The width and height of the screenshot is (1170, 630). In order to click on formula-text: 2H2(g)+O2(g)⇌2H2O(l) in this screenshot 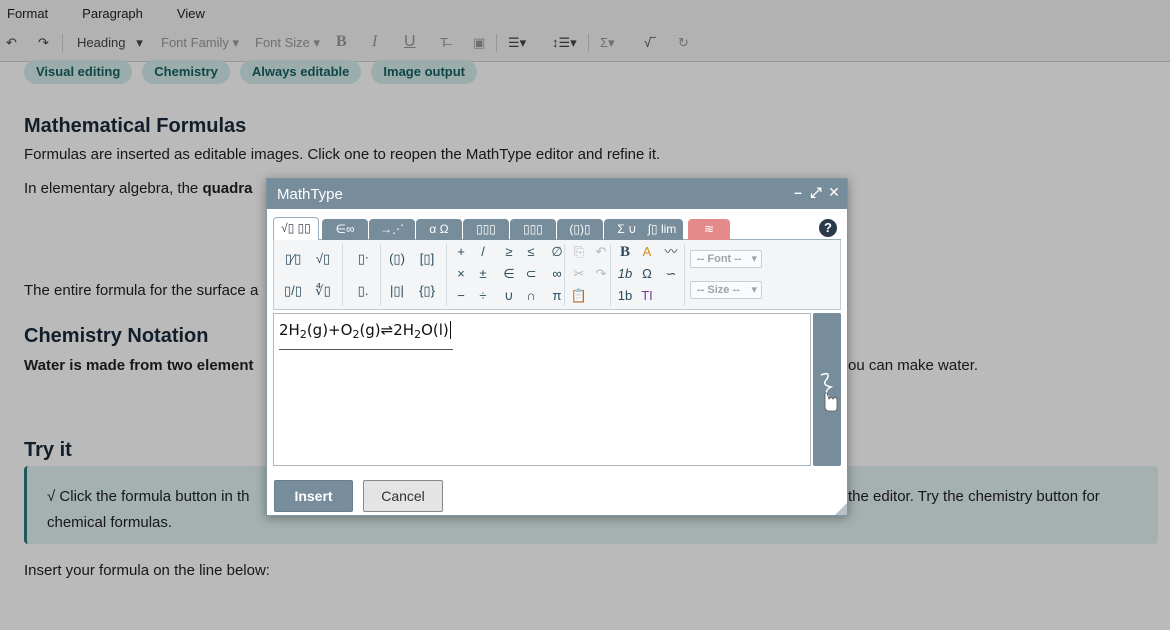, I will do `click(365, 331)`.